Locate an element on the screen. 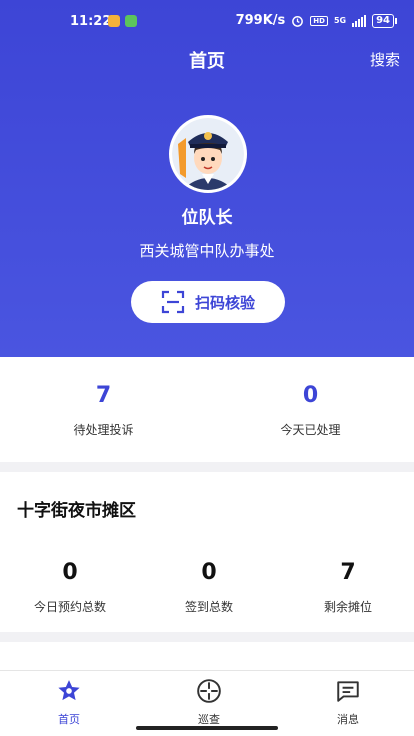 This screenshot has height=736, width=414. network-type: 5G is located at coordinates (340, 20).